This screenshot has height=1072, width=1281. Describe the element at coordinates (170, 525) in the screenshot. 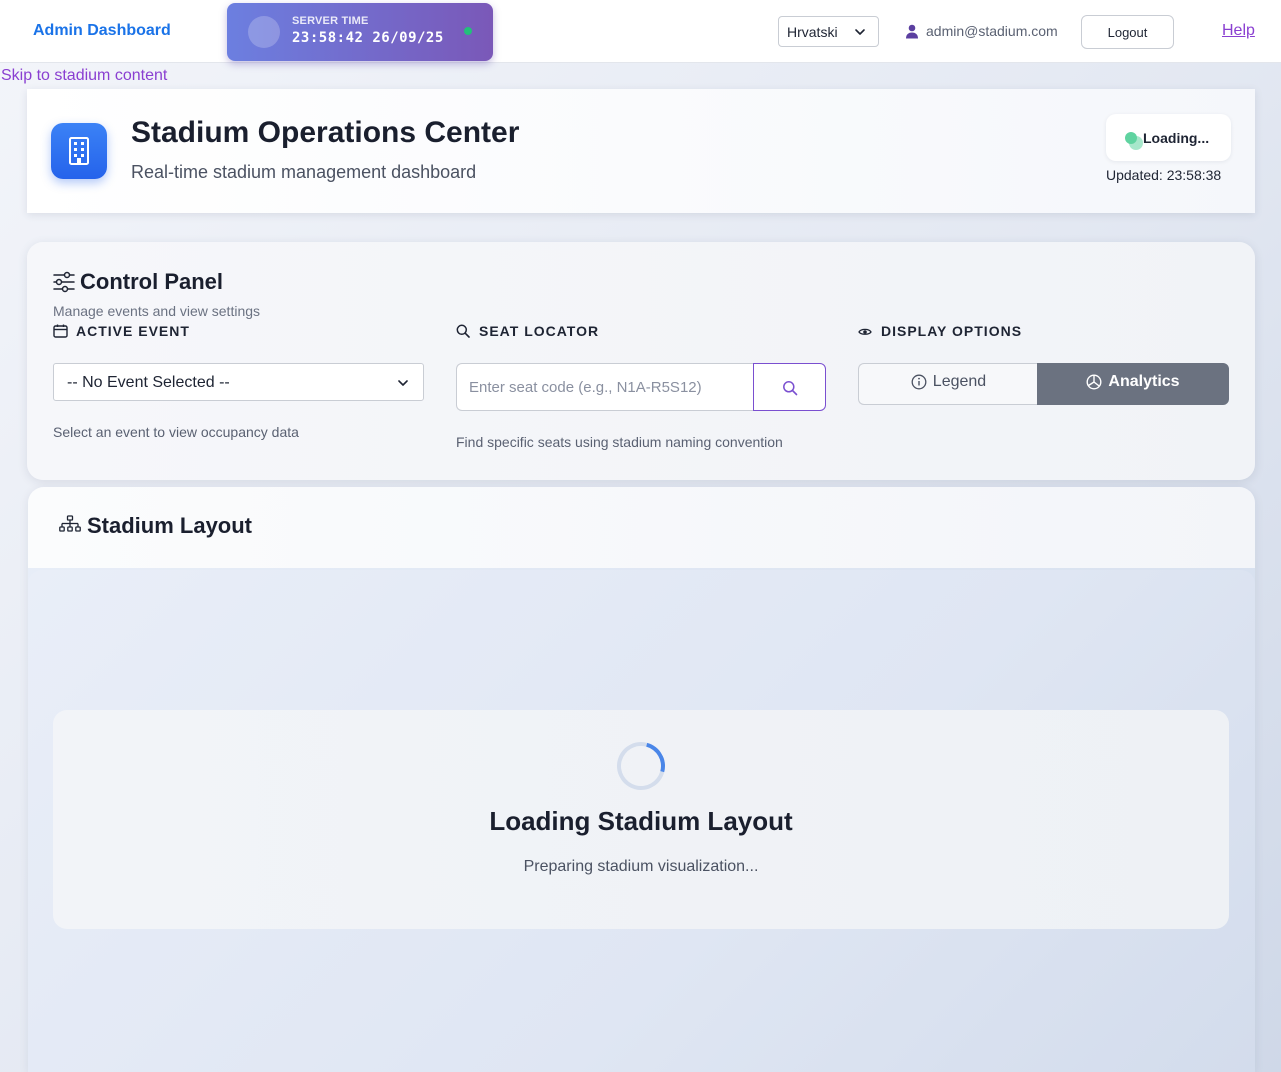

I see `stadium-layout-title: Stadium Layout` at that location.